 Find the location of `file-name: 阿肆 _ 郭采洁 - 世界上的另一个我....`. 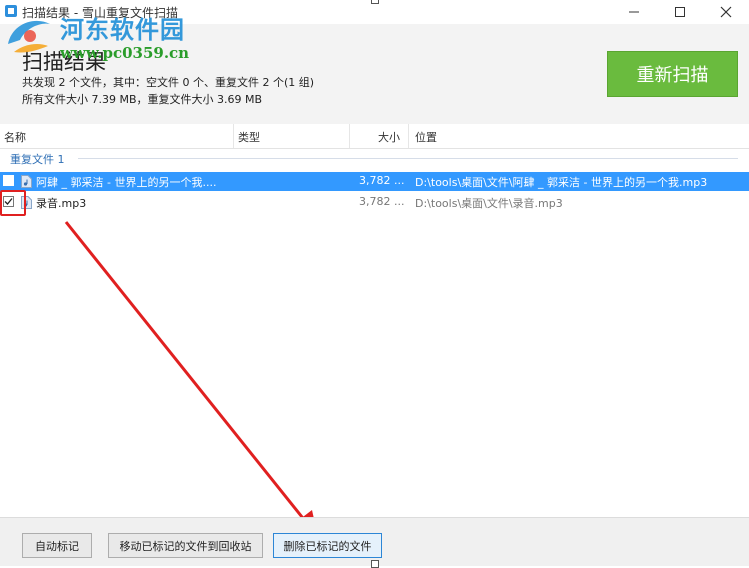

file-name: 阿肆 _ 郭采洁 - 世界上的另一个我.... is located at coordinates (126, 182).